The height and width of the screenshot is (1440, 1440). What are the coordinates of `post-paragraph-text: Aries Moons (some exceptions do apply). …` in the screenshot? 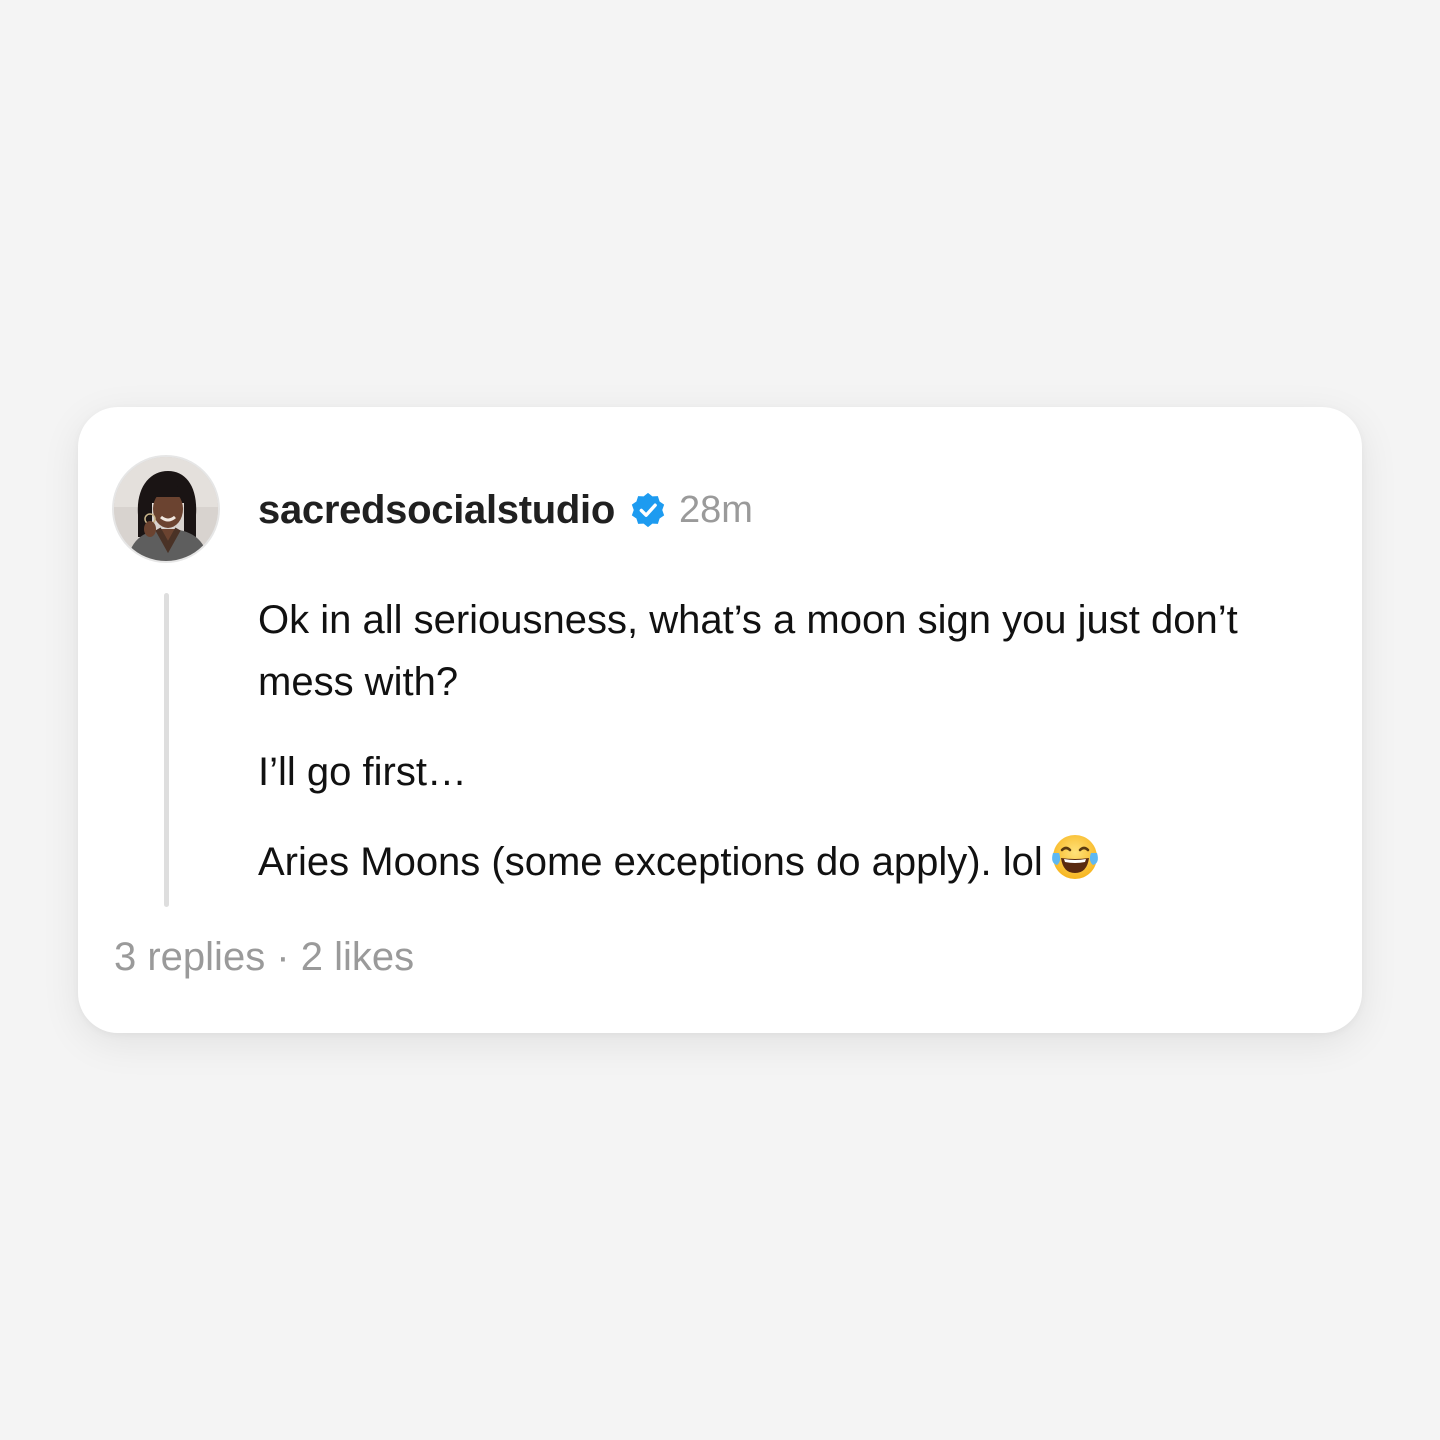 It's located at (650, 862).